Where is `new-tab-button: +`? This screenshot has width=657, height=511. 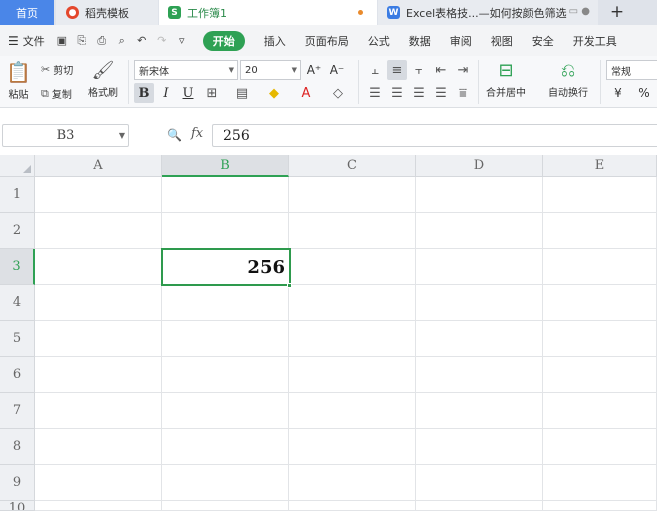 new-tab-button: + is located at coordinates (617, 12).